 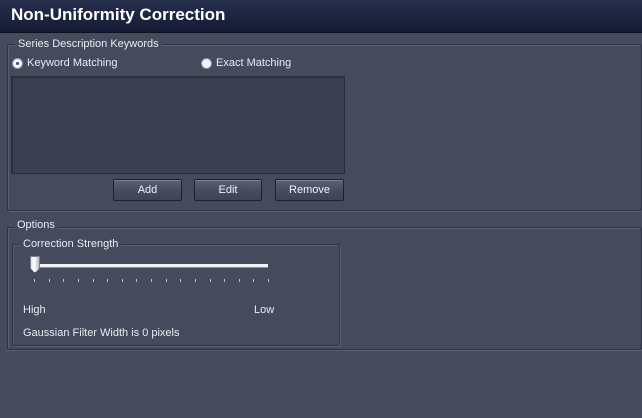 What do you see at coordinates (309, 190) in the screenshot?
I see `remove-button: Remove` at bounding box center [309, 190].